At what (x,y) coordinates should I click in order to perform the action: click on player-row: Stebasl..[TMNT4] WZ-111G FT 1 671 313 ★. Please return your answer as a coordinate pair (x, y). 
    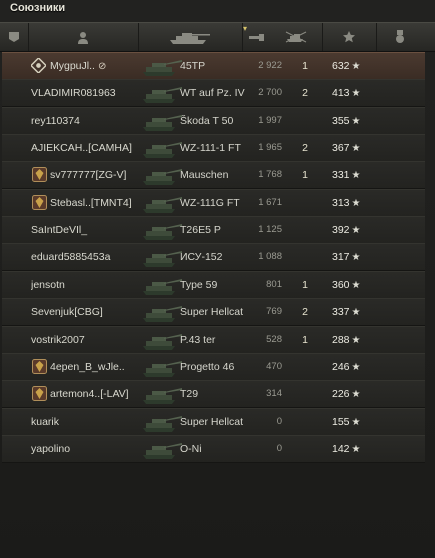
    Looking at the image, I should click on (213, 202).